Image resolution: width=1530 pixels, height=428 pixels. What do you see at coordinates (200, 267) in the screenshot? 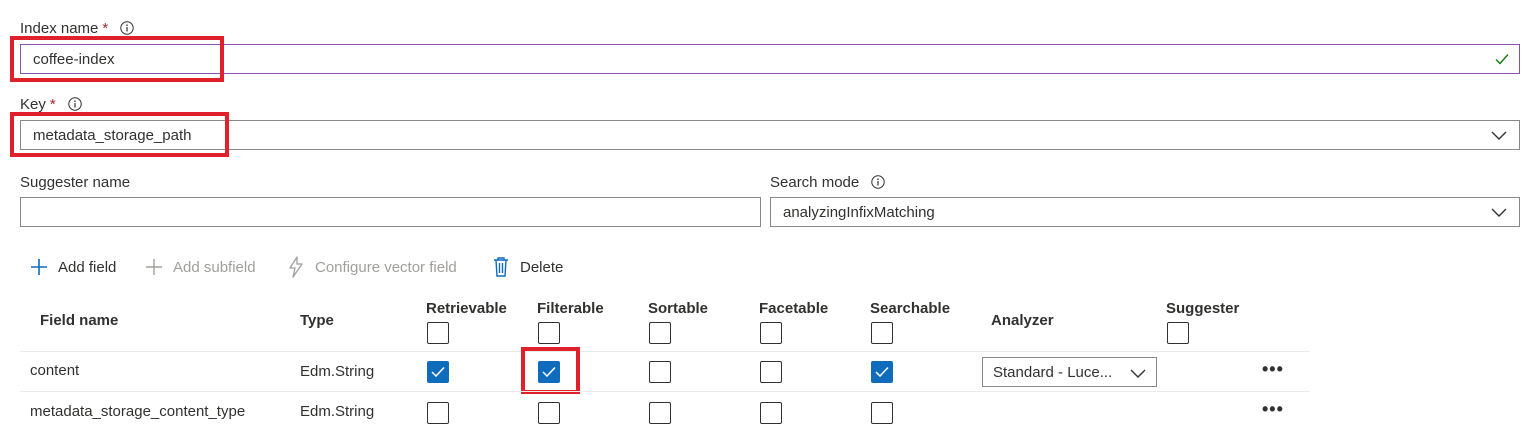
I see `add-subfield-button: Add subfield` at bounding box center [200, 267].